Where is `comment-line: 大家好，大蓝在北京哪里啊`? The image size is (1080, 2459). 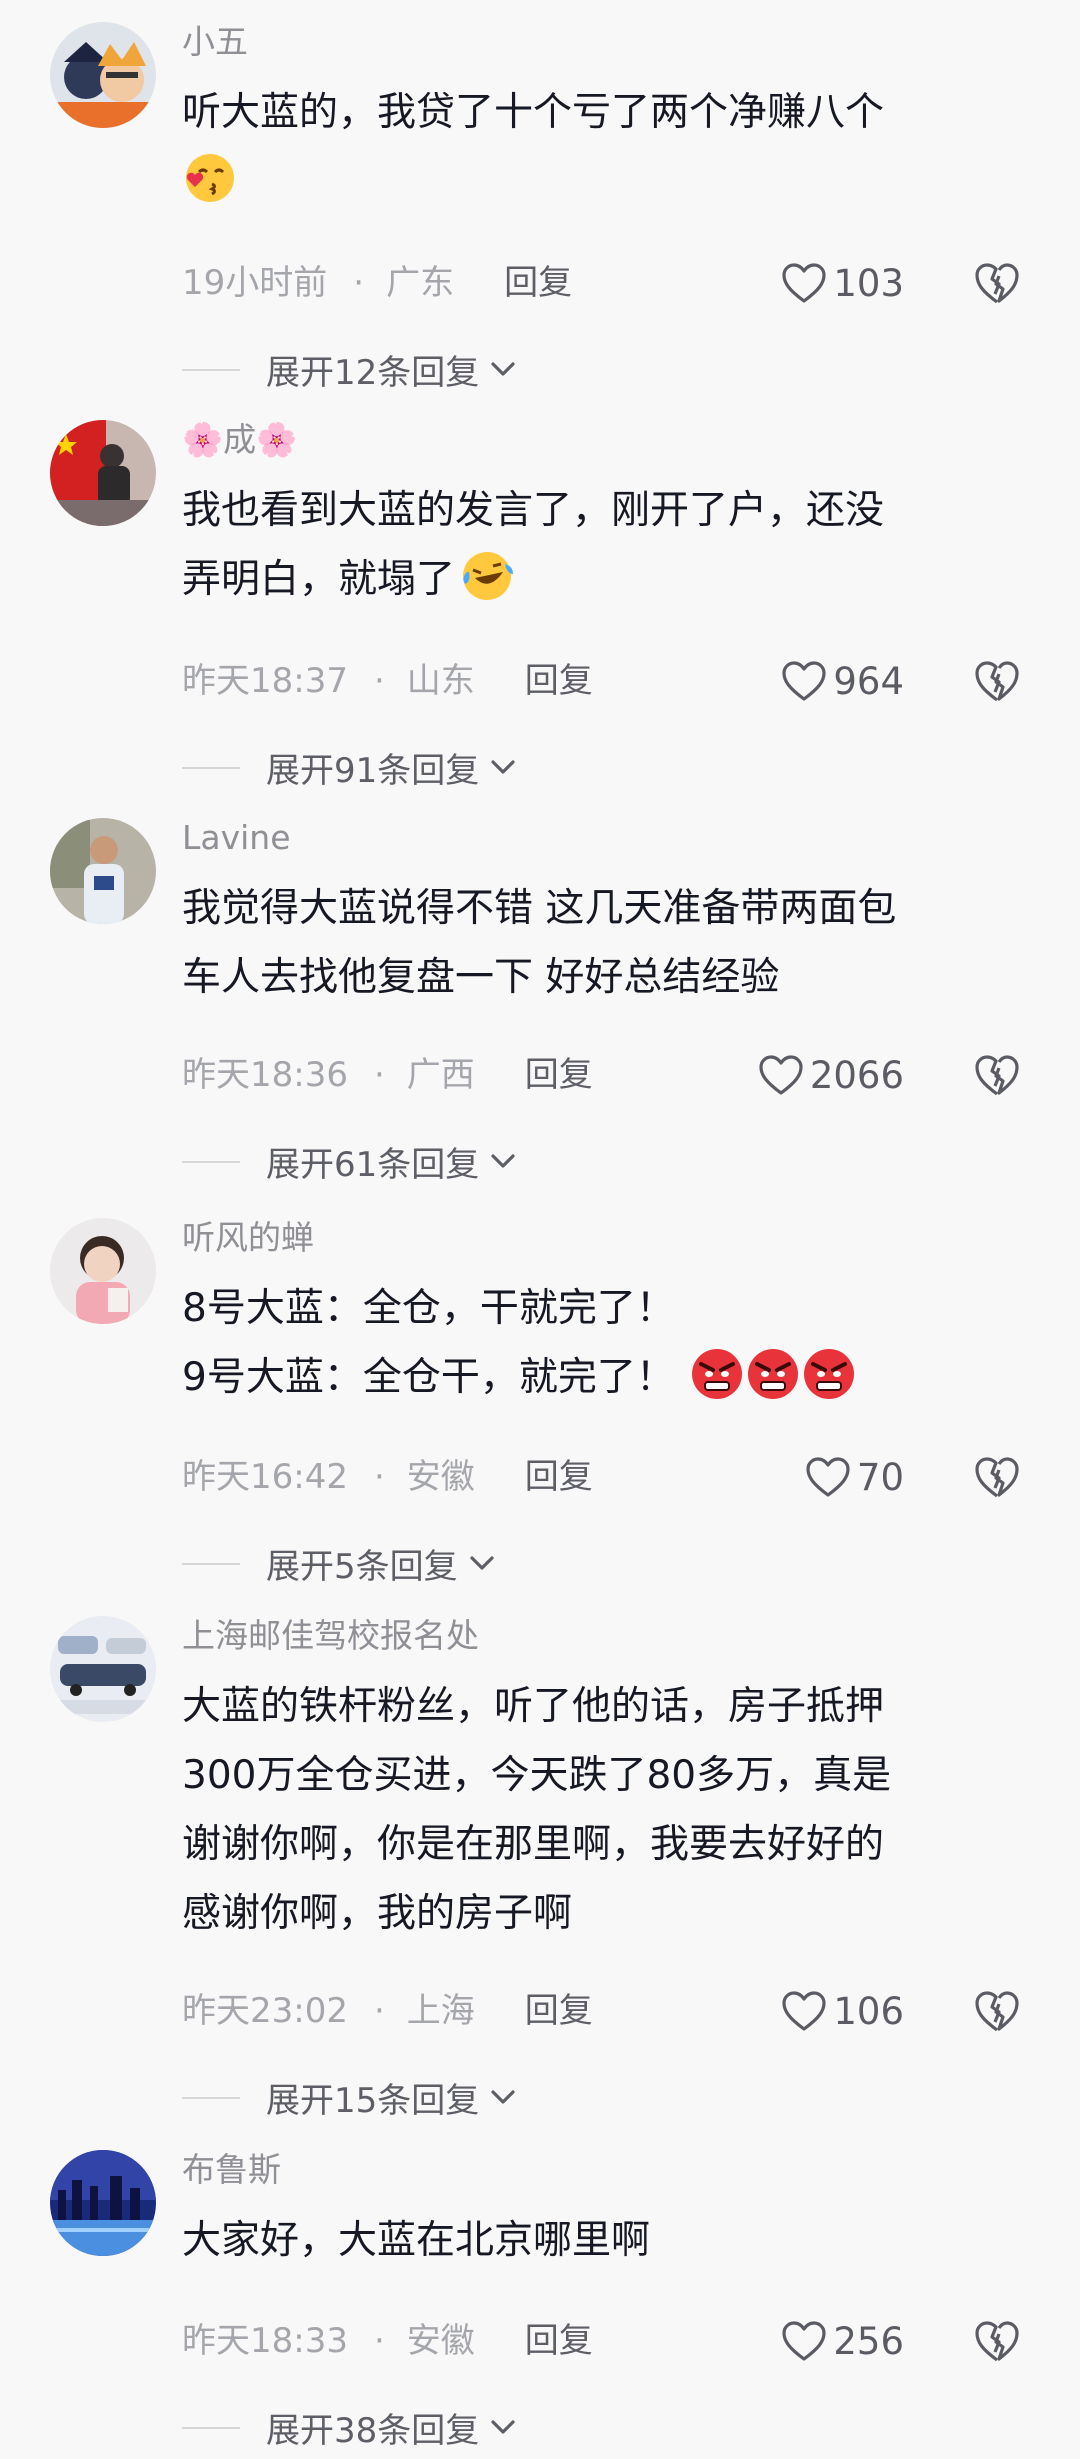 comment-line: 大家好，大蓝在北京哪里啊 is located at coordinates (416, 2240).